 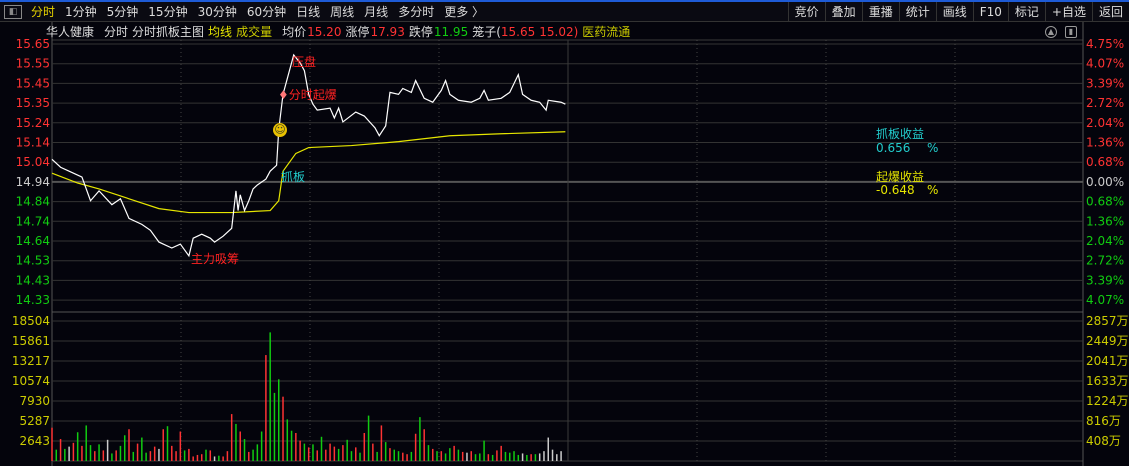 What do you see at coordinates (70, 32) in the screenshot?
I see `stock-name: 华人健康` at bounding box center [70, 32].